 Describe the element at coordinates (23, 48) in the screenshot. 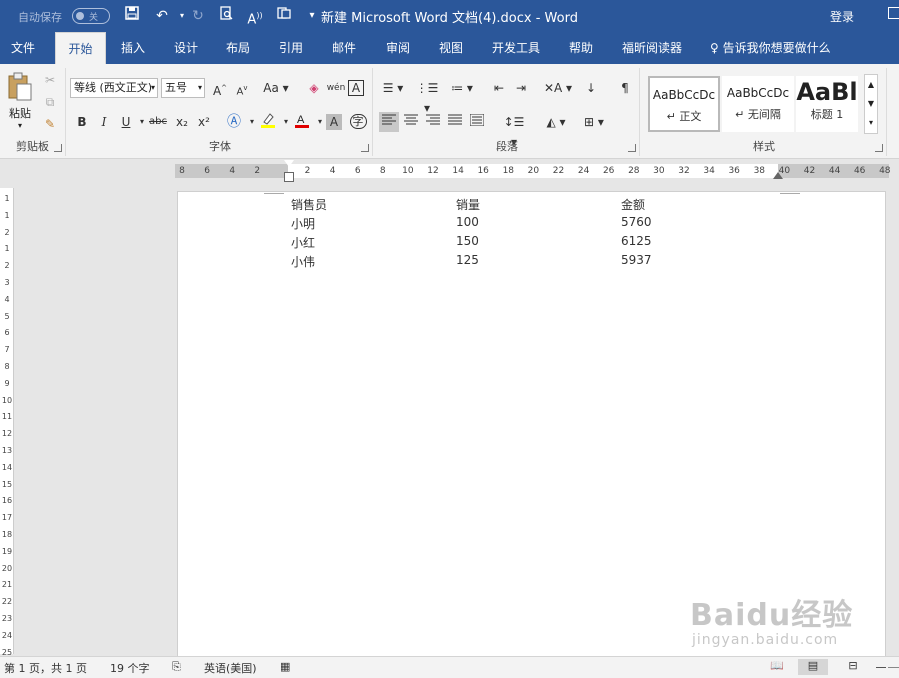

I see `tab-file: 文件` at that location.